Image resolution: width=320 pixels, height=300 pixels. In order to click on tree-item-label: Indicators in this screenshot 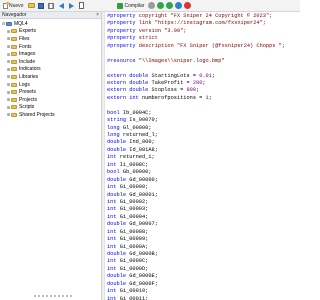, I will do `click(30, 69)`.